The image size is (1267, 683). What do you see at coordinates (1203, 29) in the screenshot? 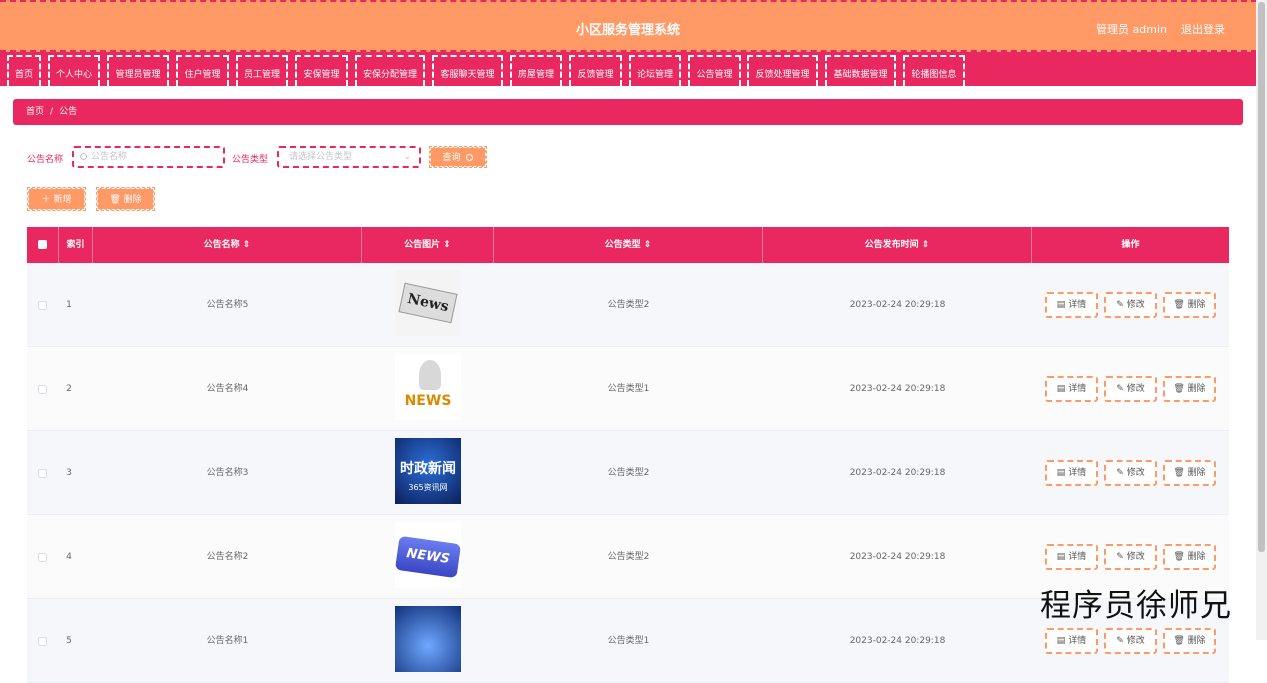
I see `logout-link: 退出登录` at bounding box center [1203, 29].